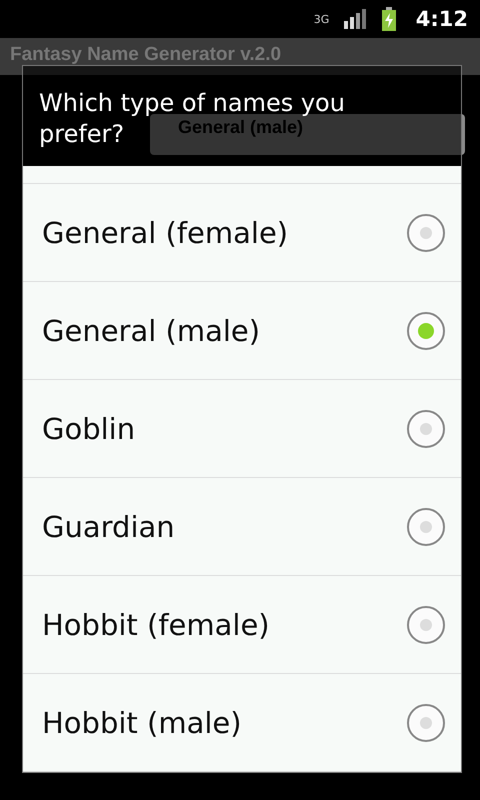 Image resolution: width=480 pixels, height=800 pixels. I want to click on option-row: Hobbit (female), so click(242, 625).